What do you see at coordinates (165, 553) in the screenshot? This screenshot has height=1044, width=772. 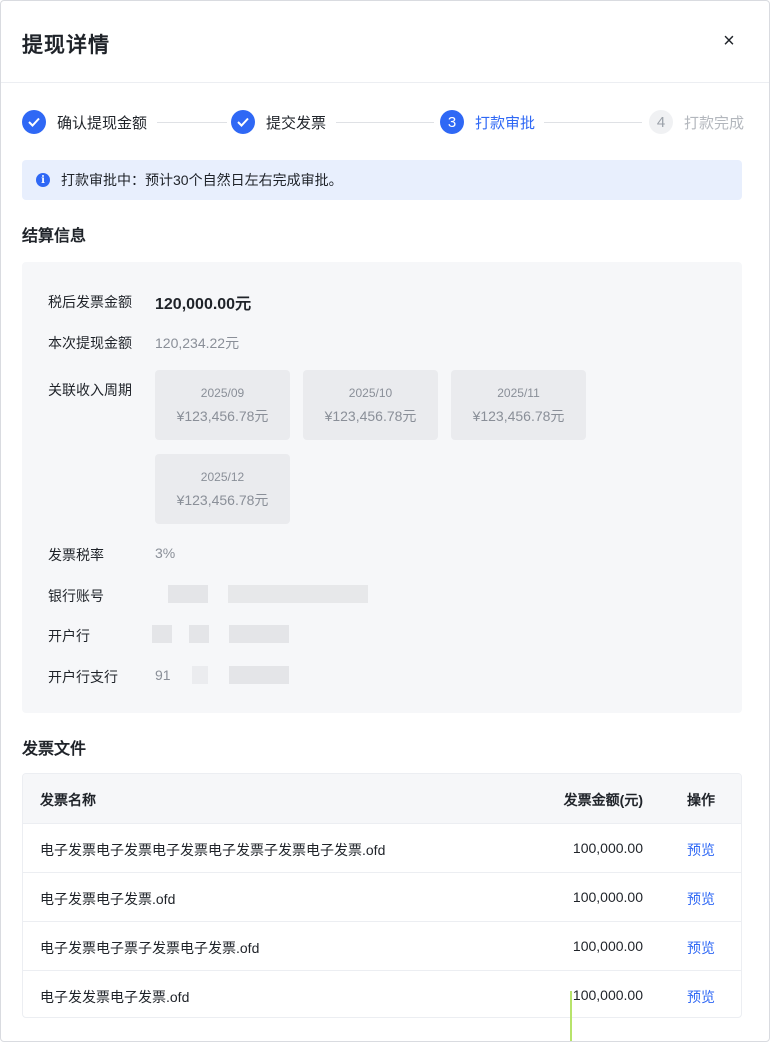 I see `tax-rate-value: 3%` at bounding box center [165, 553].